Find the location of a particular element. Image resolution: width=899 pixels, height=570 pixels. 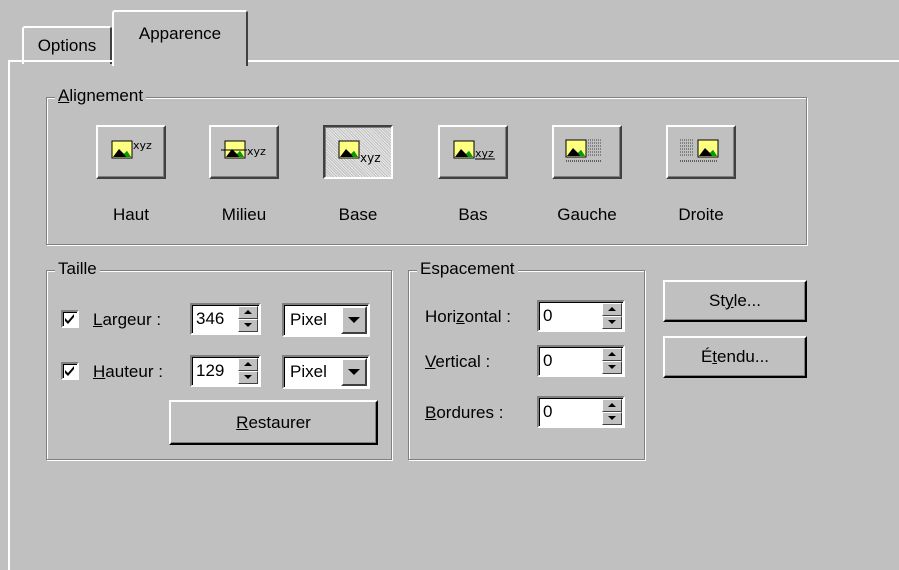

align-middle-icon: xyz is located at coordinates (243, 149).